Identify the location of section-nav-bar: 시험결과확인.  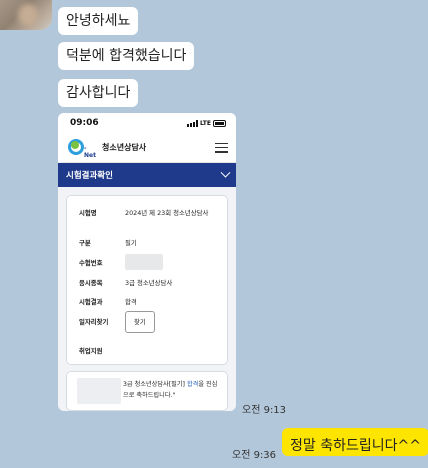
(147, 175).